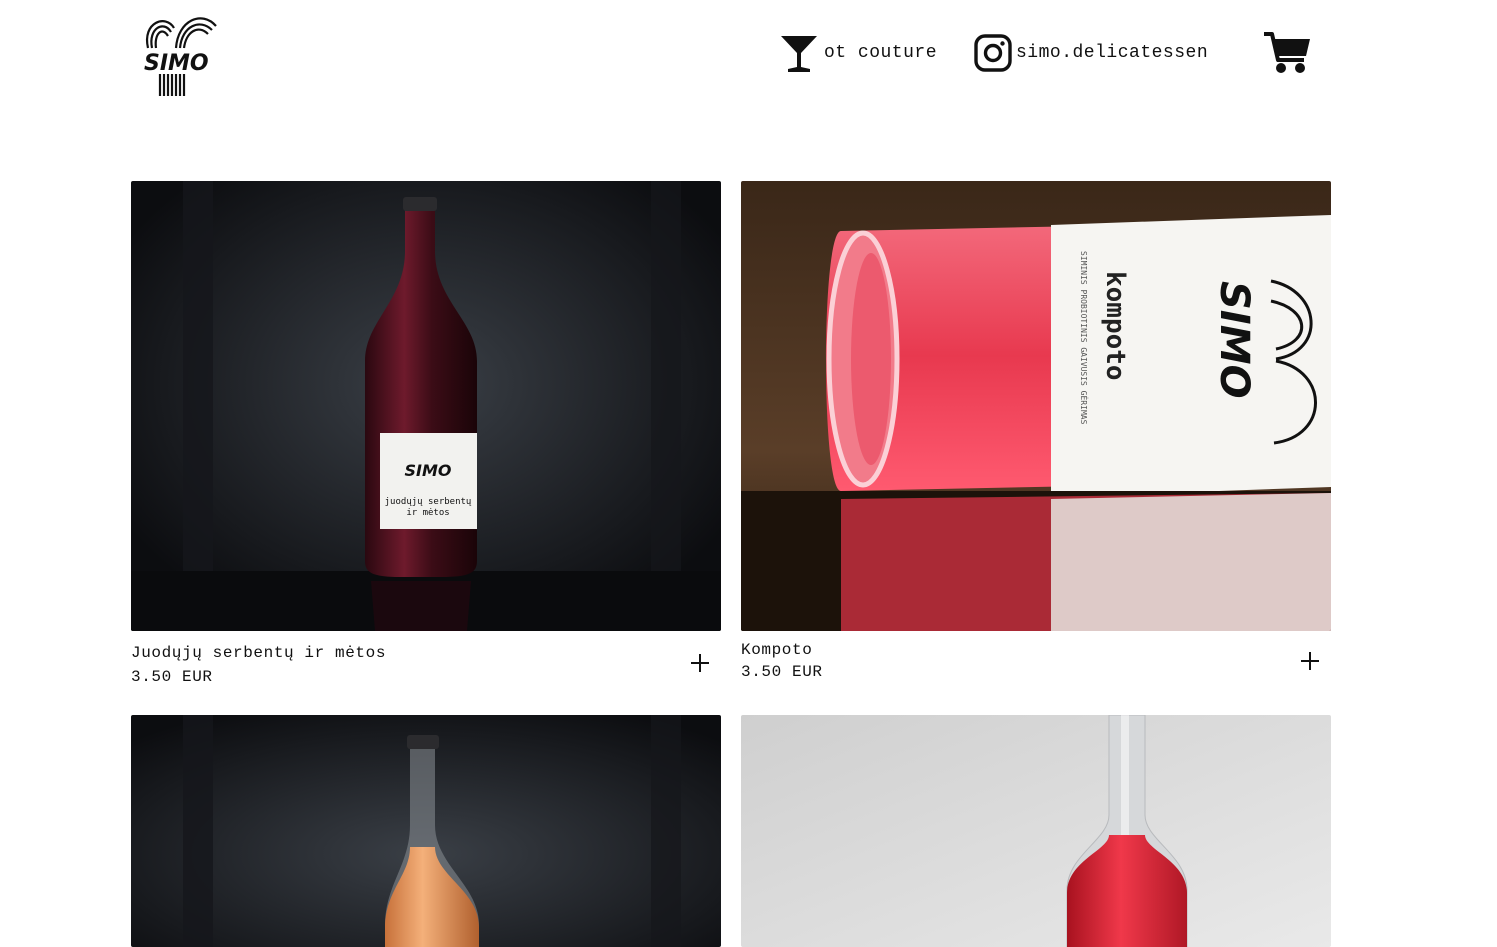 This screenshot has height=947, width=1497. I want to click on svg-text:SIMINIS PROBIOTINIS GAIVUSIS G: SIMINIS PROBIOTINIS GAIVUSIS GĖRIMAS, so click(1084, 338).